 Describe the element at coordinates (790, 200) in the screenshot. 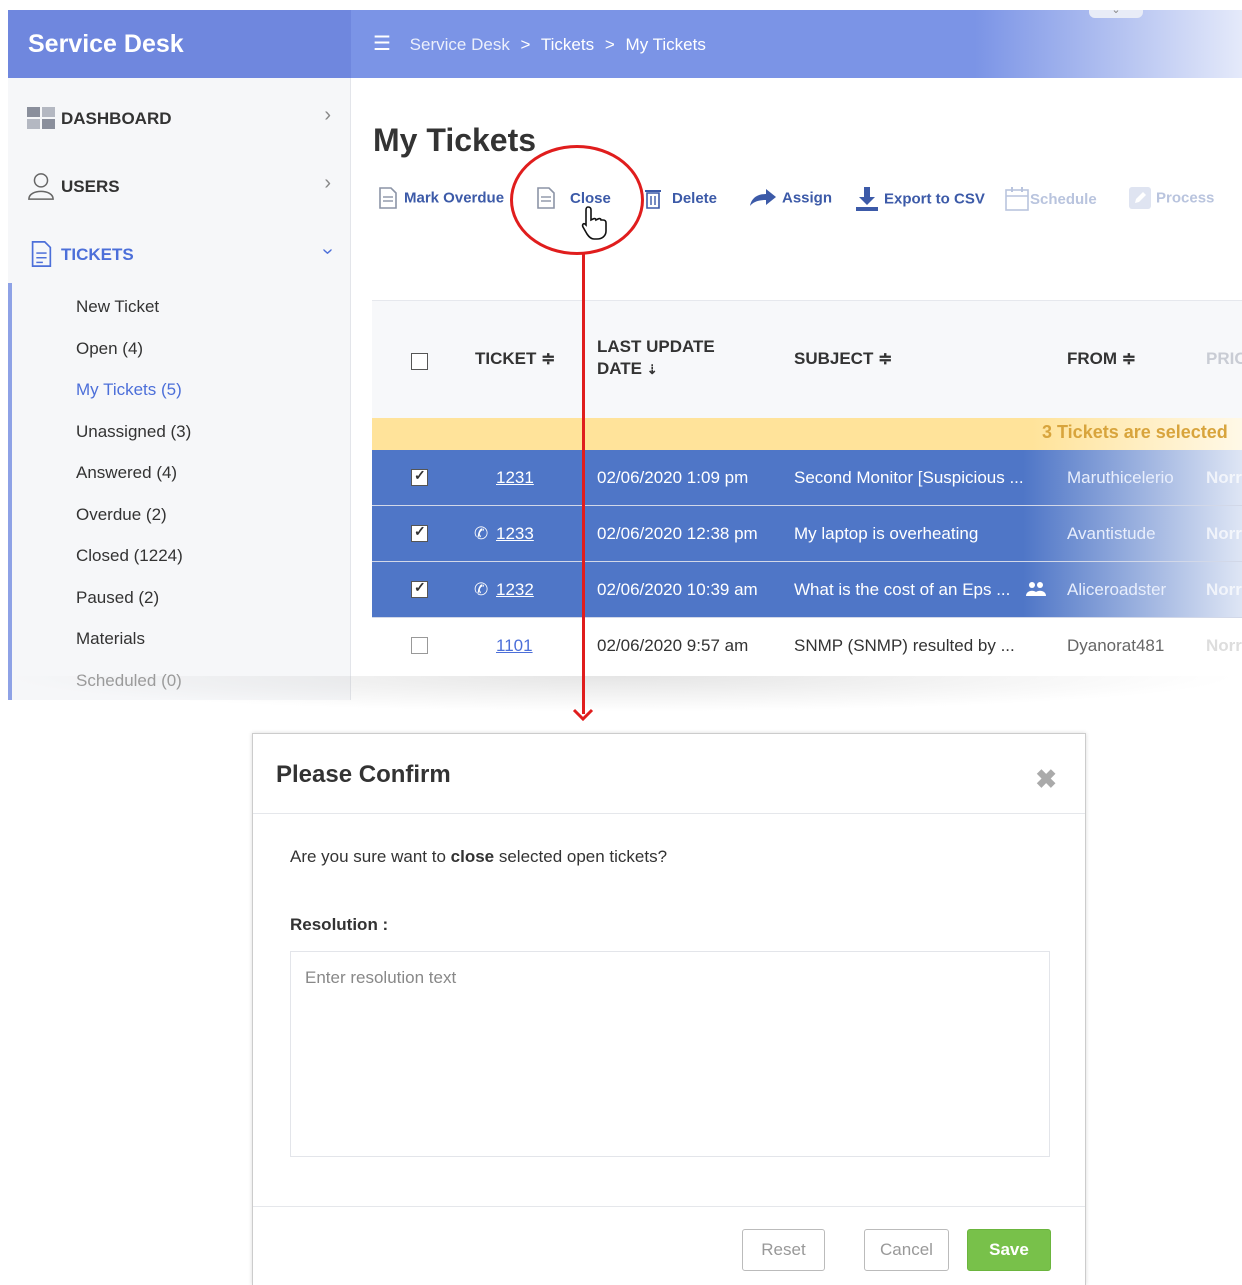

I see `assign-button: Assign` at that location.